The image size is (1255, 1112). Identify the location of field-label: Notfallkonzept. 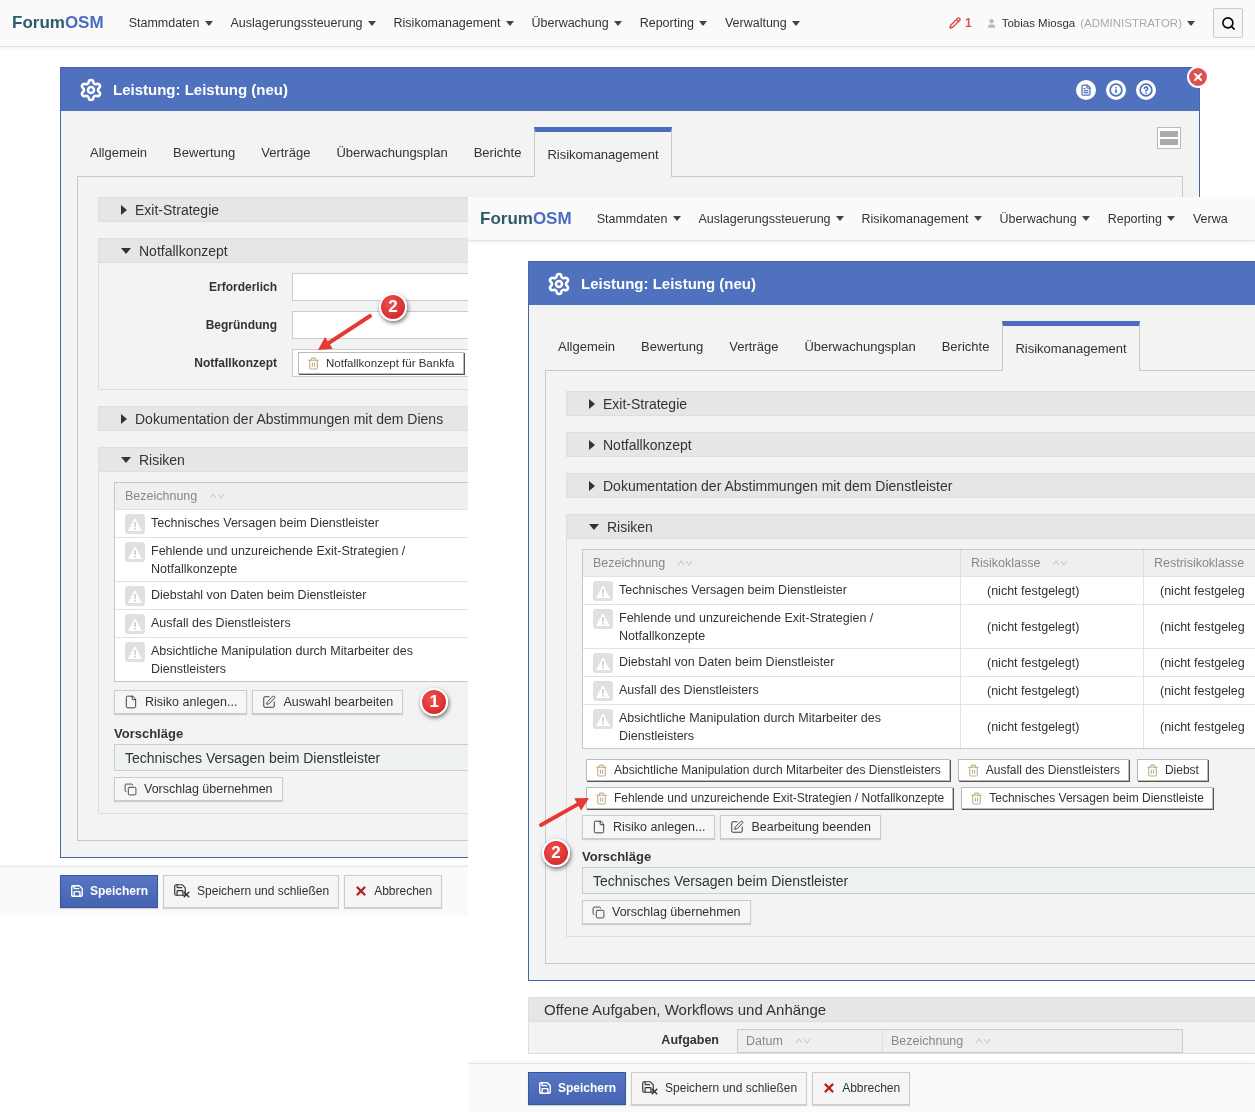
(235, 363).